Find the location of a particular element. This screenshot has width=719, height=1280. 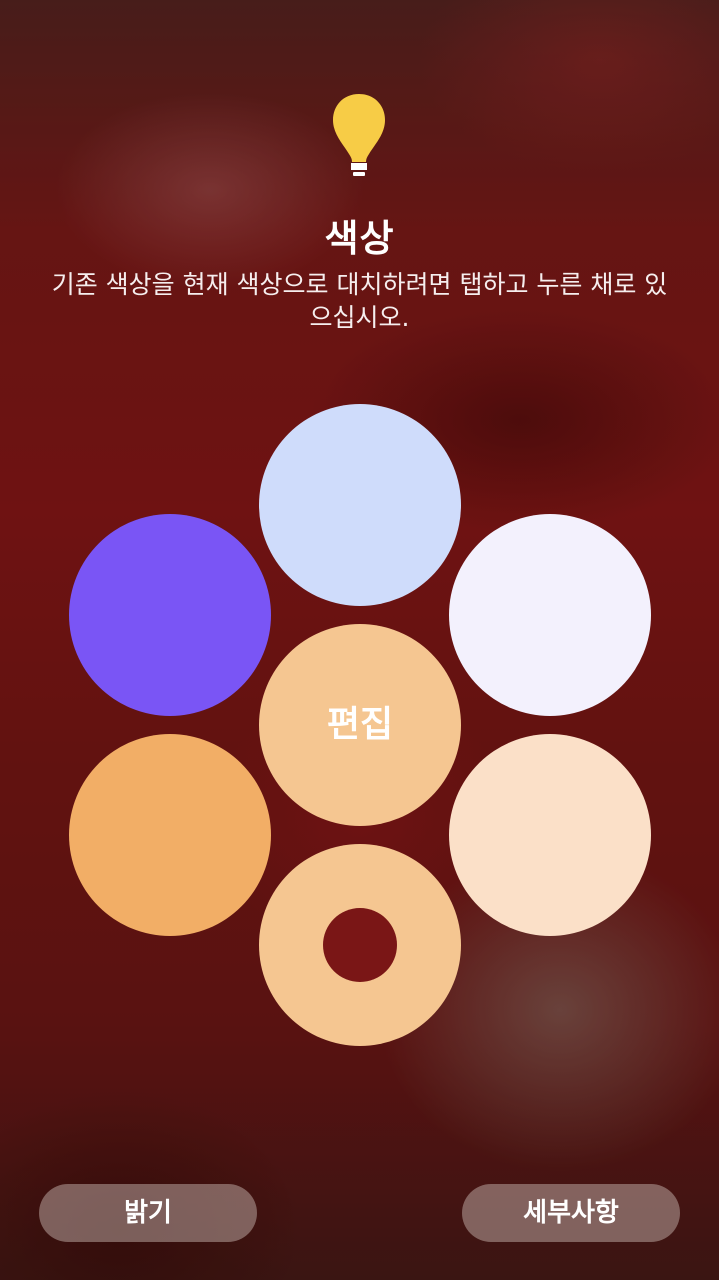

swatch-orange is located at coordinates (170, 835).